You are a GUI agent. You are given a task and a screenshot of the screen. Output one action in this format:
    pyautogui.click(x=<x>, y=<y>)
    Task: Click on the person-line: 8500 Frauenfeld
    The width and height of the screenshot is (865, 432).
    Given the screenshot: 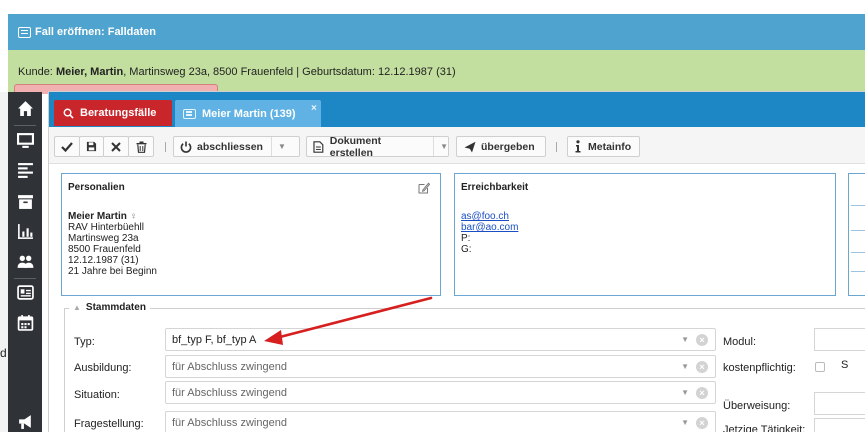 What is the action you would take?
    pyautogui.click(x=104, y=249)
    